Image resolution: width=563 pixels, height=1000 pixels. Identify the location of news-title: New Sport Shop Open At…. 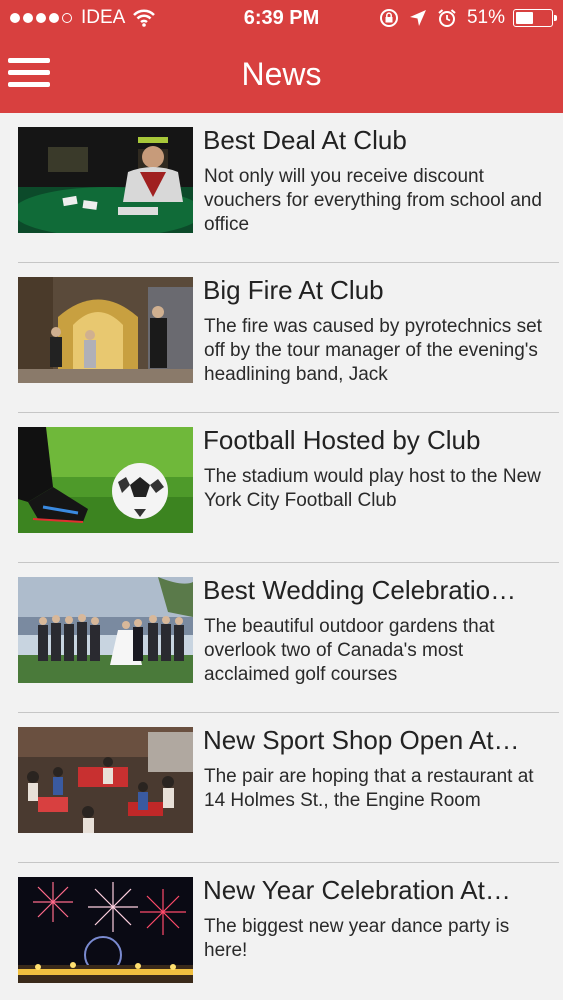
(361, 740).